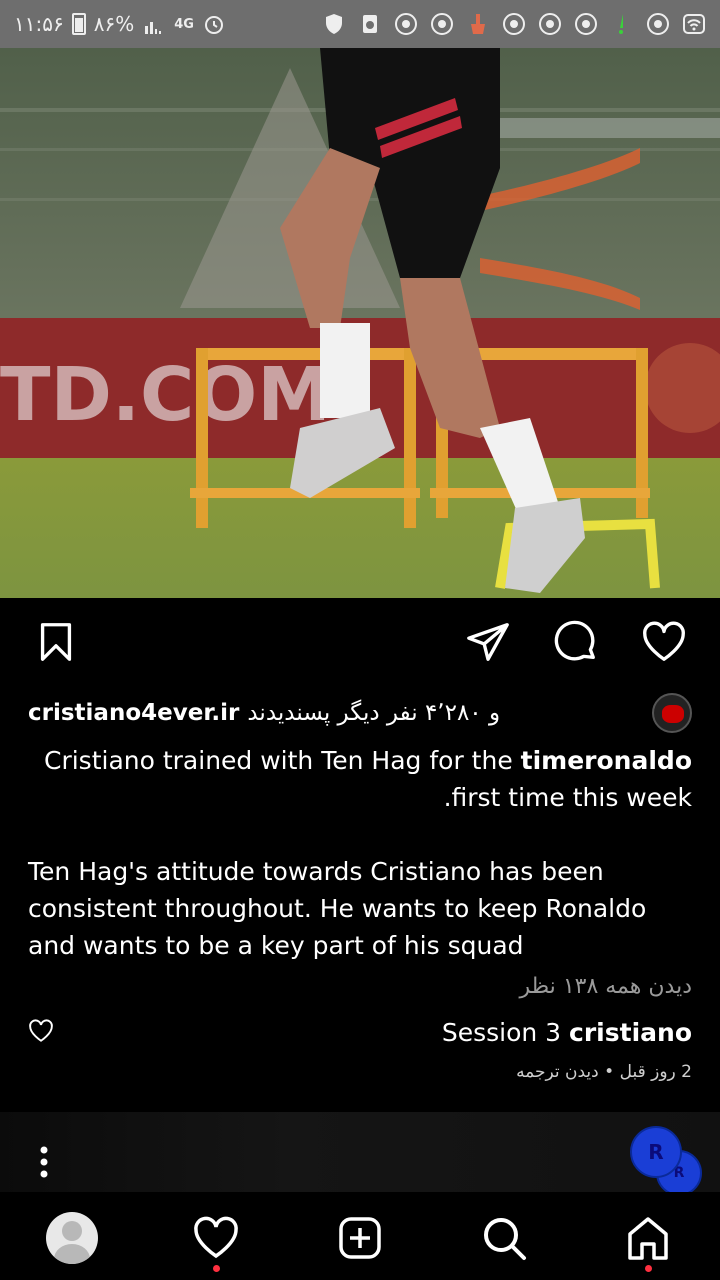 This screenshot has width=720, height=1280. I want to click on nav-create, so click(360, 1238).